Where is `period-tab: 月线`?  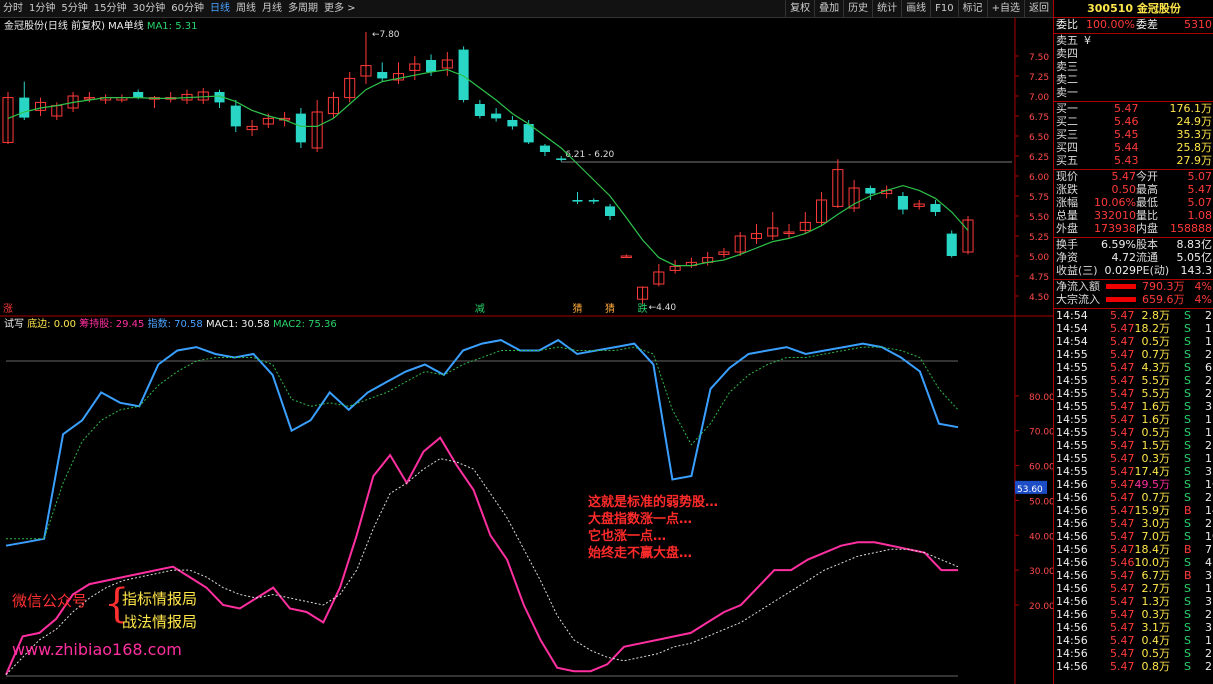
period-tab: 月线 is located at coordinates (272, 8).